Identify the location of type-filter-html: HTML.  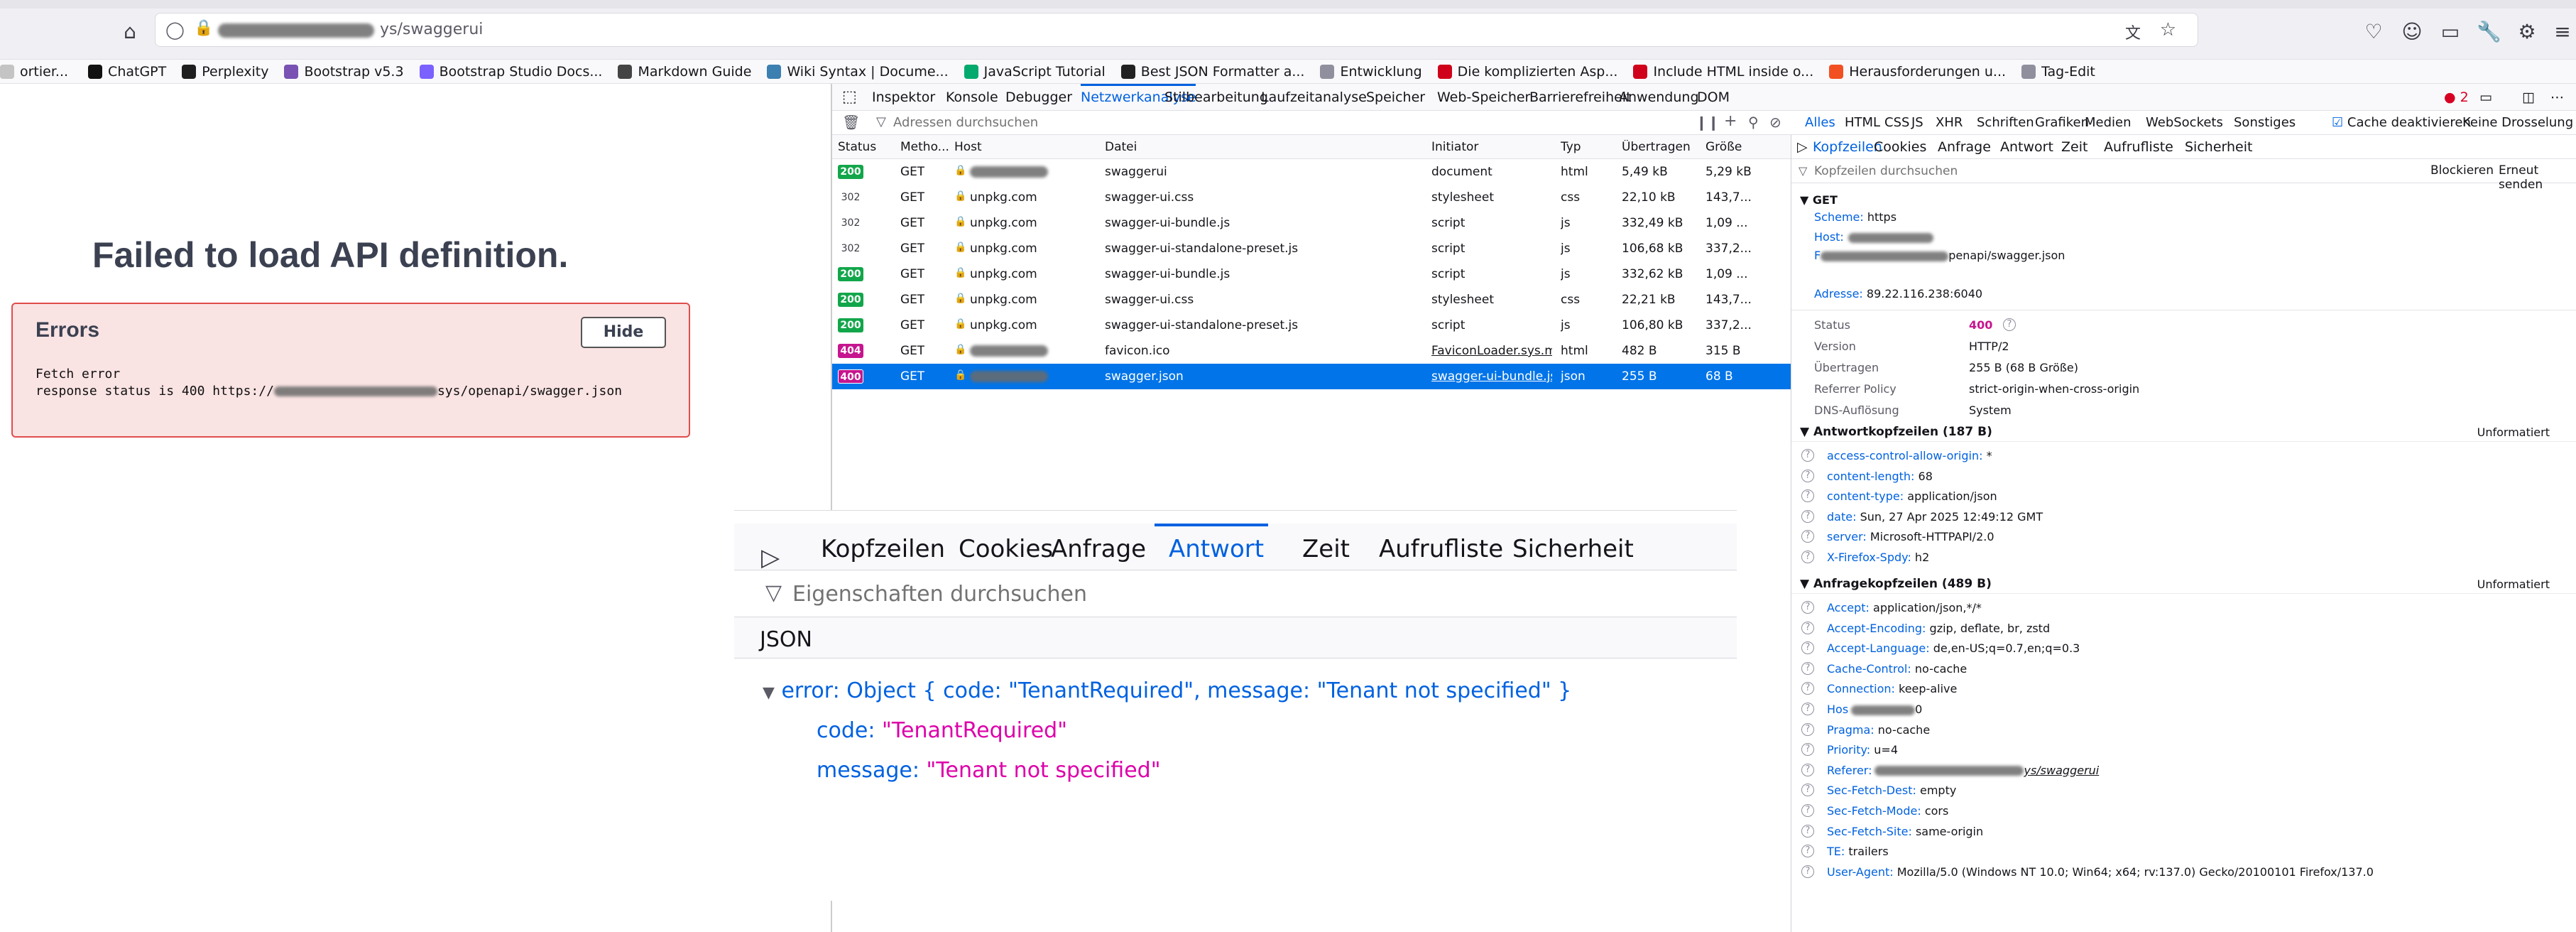
(1862, 122).